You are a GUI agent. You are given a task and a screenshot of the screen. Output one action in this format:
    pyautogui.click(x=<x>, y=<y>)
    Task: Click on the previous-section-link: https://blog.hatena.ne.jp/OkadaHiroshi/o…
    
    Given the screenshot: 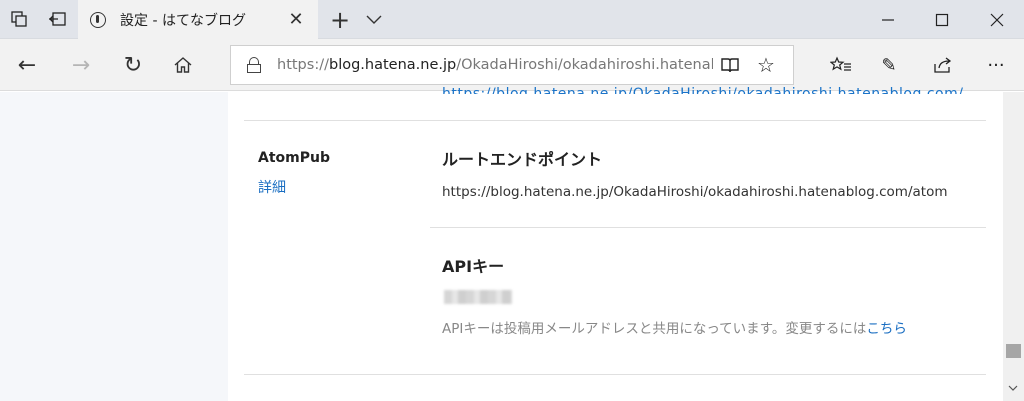 What is the action you would take?
    pyautogui.click(x=702, y=90)
    